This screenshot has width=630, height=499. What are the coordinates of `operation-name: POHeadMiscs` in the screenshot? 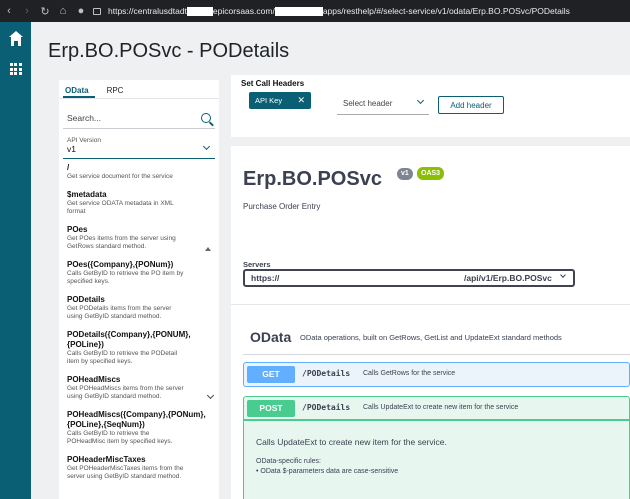 It's located at (94, 379).